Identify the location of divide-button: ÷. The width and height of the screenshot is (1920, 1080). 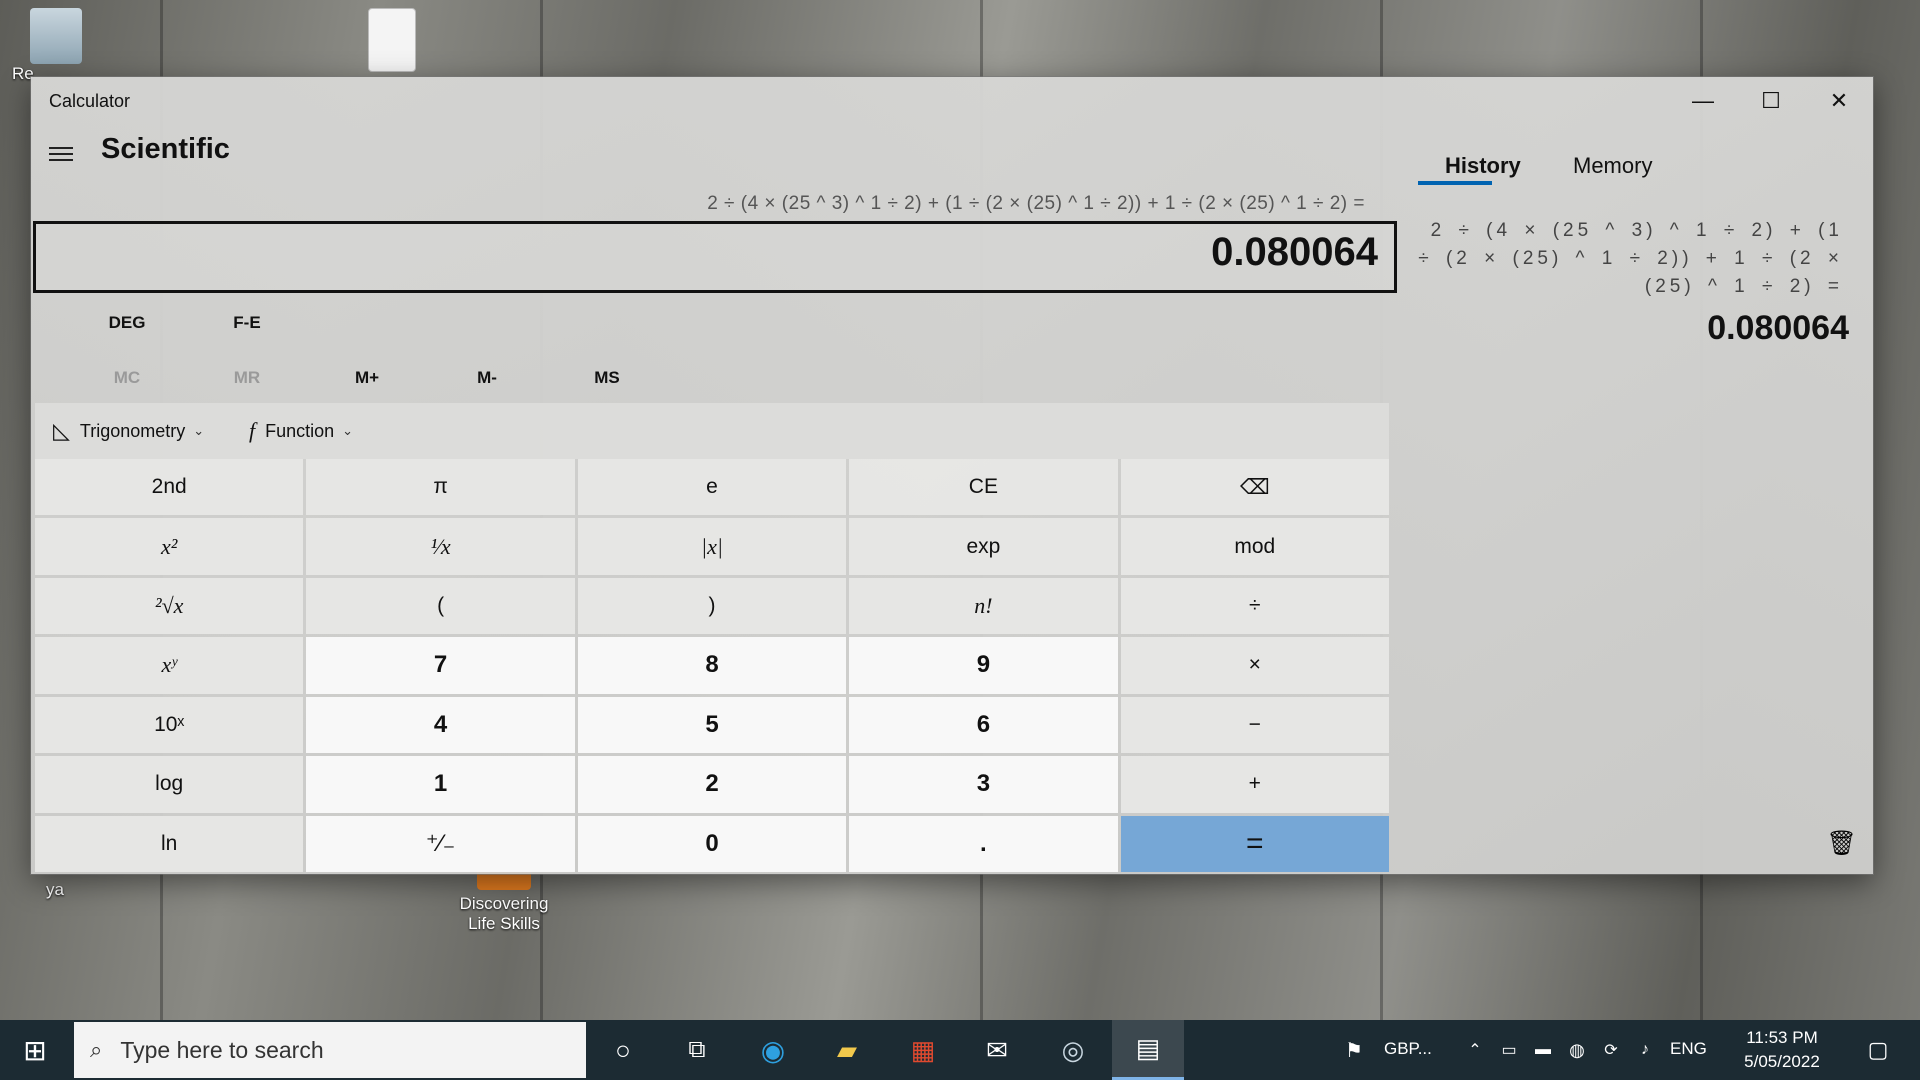
(1254, 606).